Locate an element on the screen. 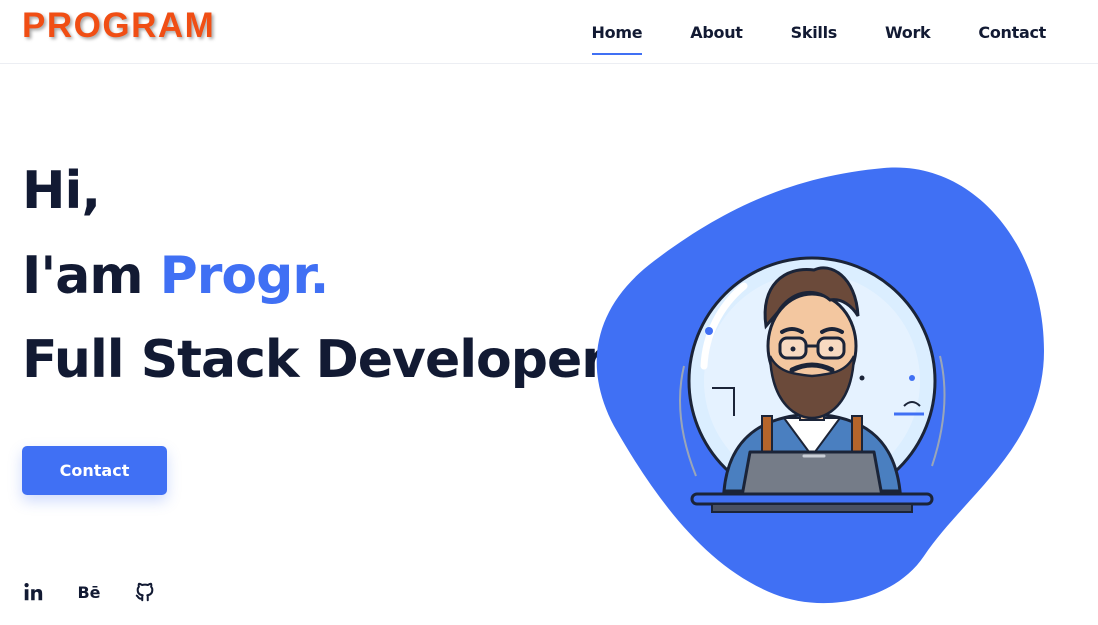  main-nav: Home About Skills Work Contact is located at coordinates (795, 32).